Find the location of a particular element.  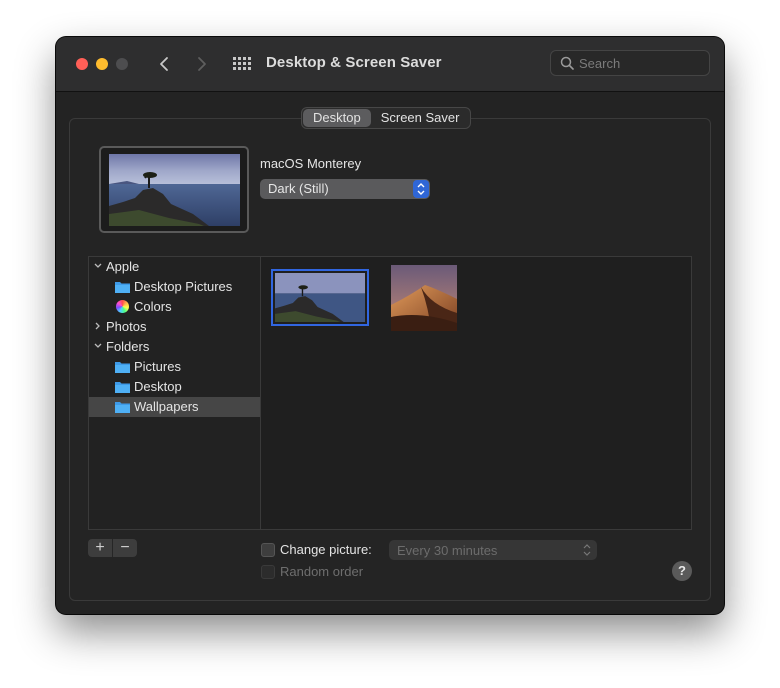

forward-button is located at coordinates (201, 64).